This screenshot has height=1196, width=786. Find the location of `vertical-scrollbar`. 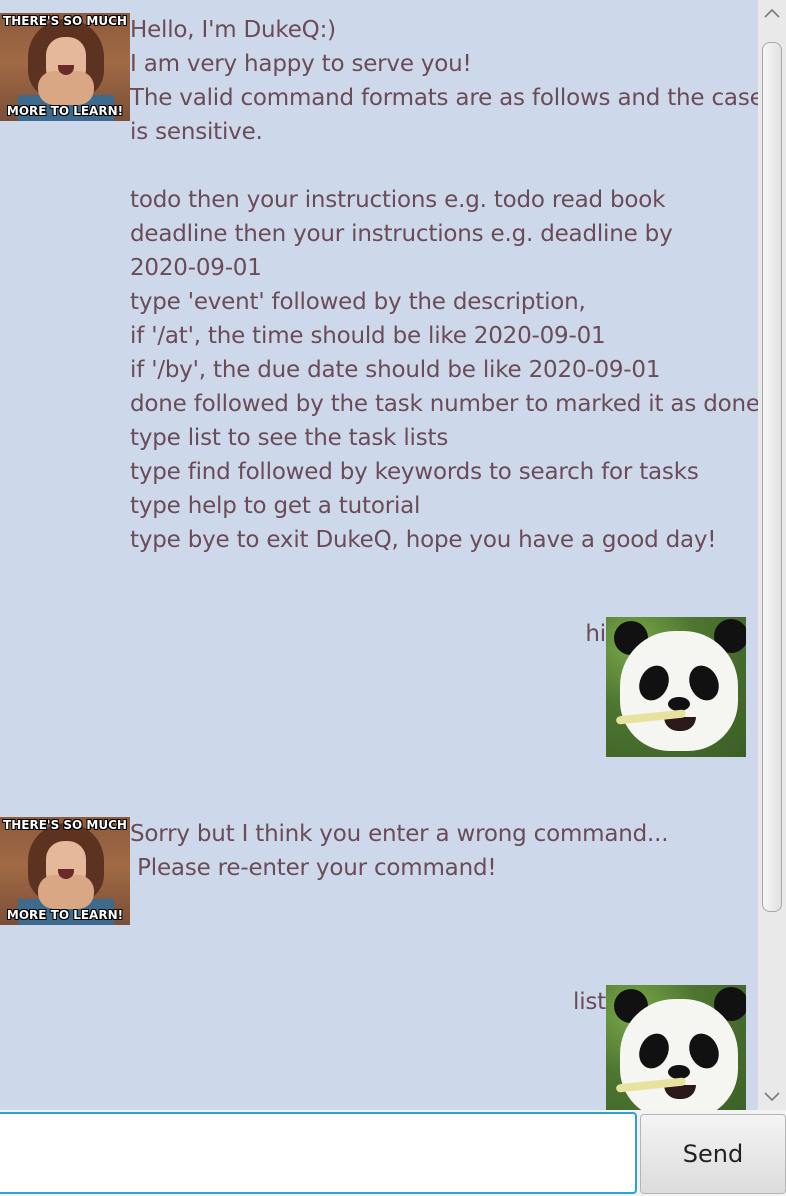

vertical-scrollbar is located at coordinates (772, 555).